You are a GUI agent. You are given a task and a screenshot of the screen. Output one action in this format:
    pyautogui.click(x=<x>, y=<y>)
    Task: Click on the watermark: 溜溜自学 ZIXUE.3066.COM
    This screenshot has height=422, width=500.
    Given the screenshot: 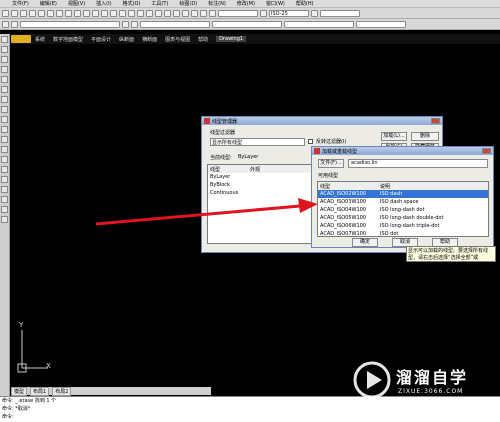 What is the action you would take?
    pyautogui.click(x=423, y=381)
    